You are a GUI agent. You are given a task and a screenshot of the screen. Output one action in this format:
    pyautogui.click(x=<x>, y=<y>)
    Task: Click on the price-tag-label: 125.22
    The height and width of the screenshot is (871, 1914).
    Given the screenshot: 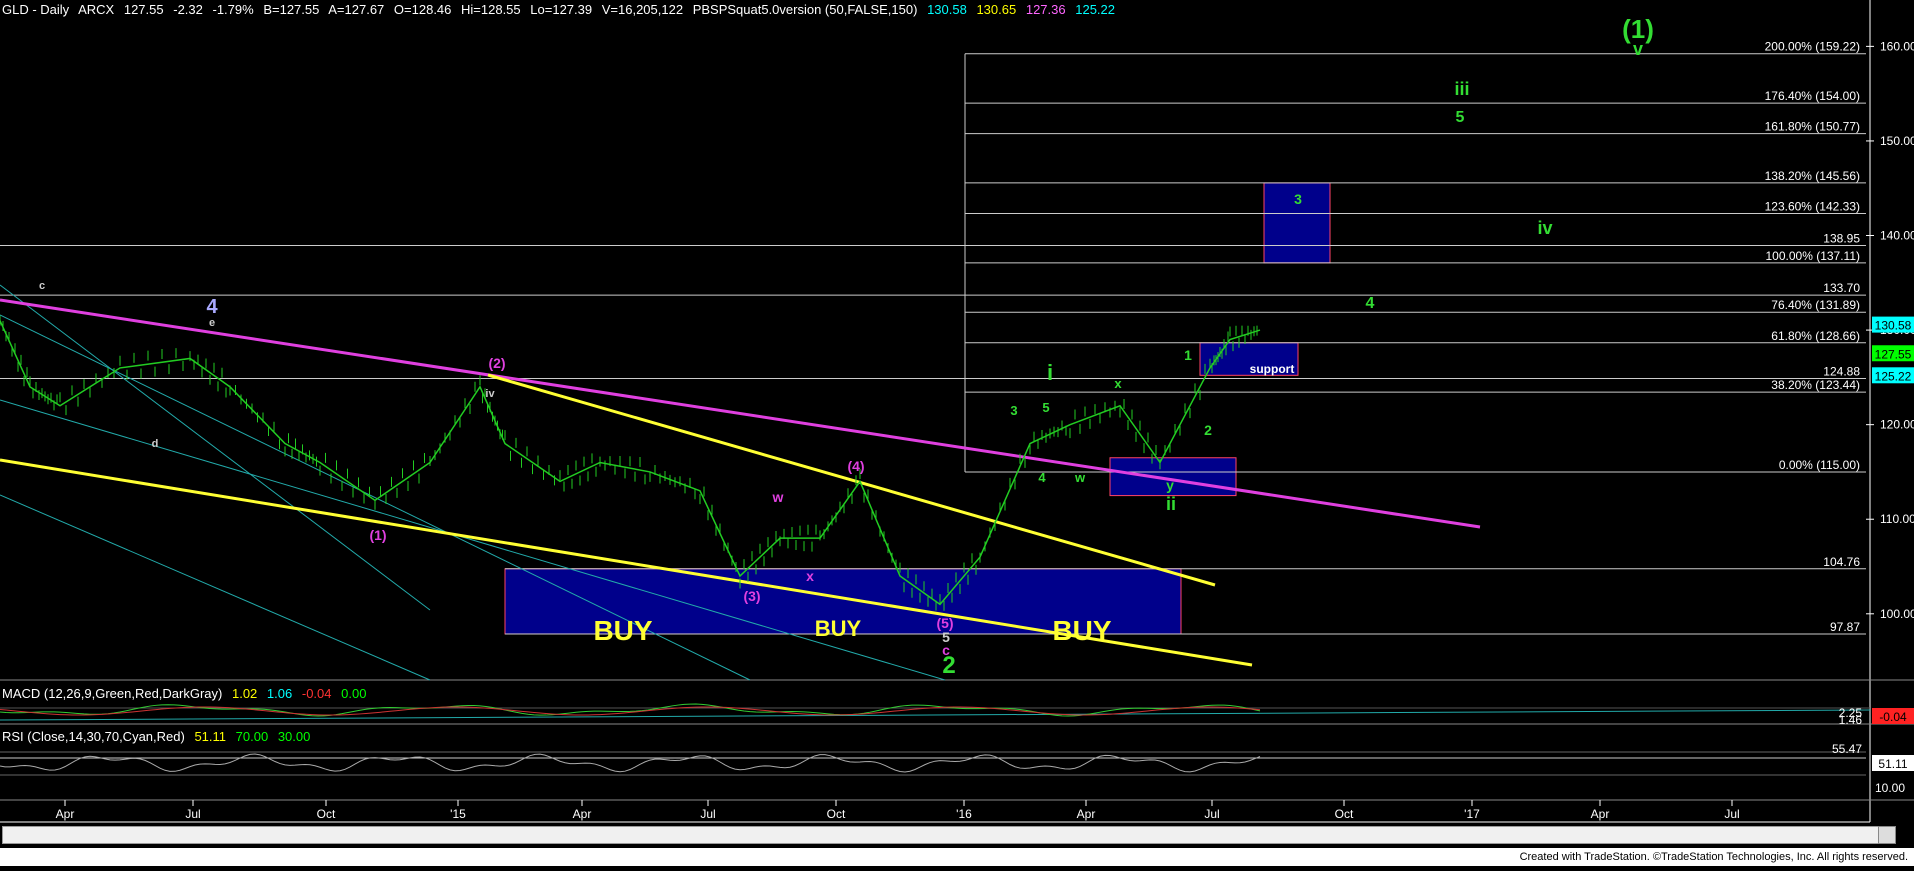 What is the action you would take?
    pyautogui.click(x=1893, y=376)
    